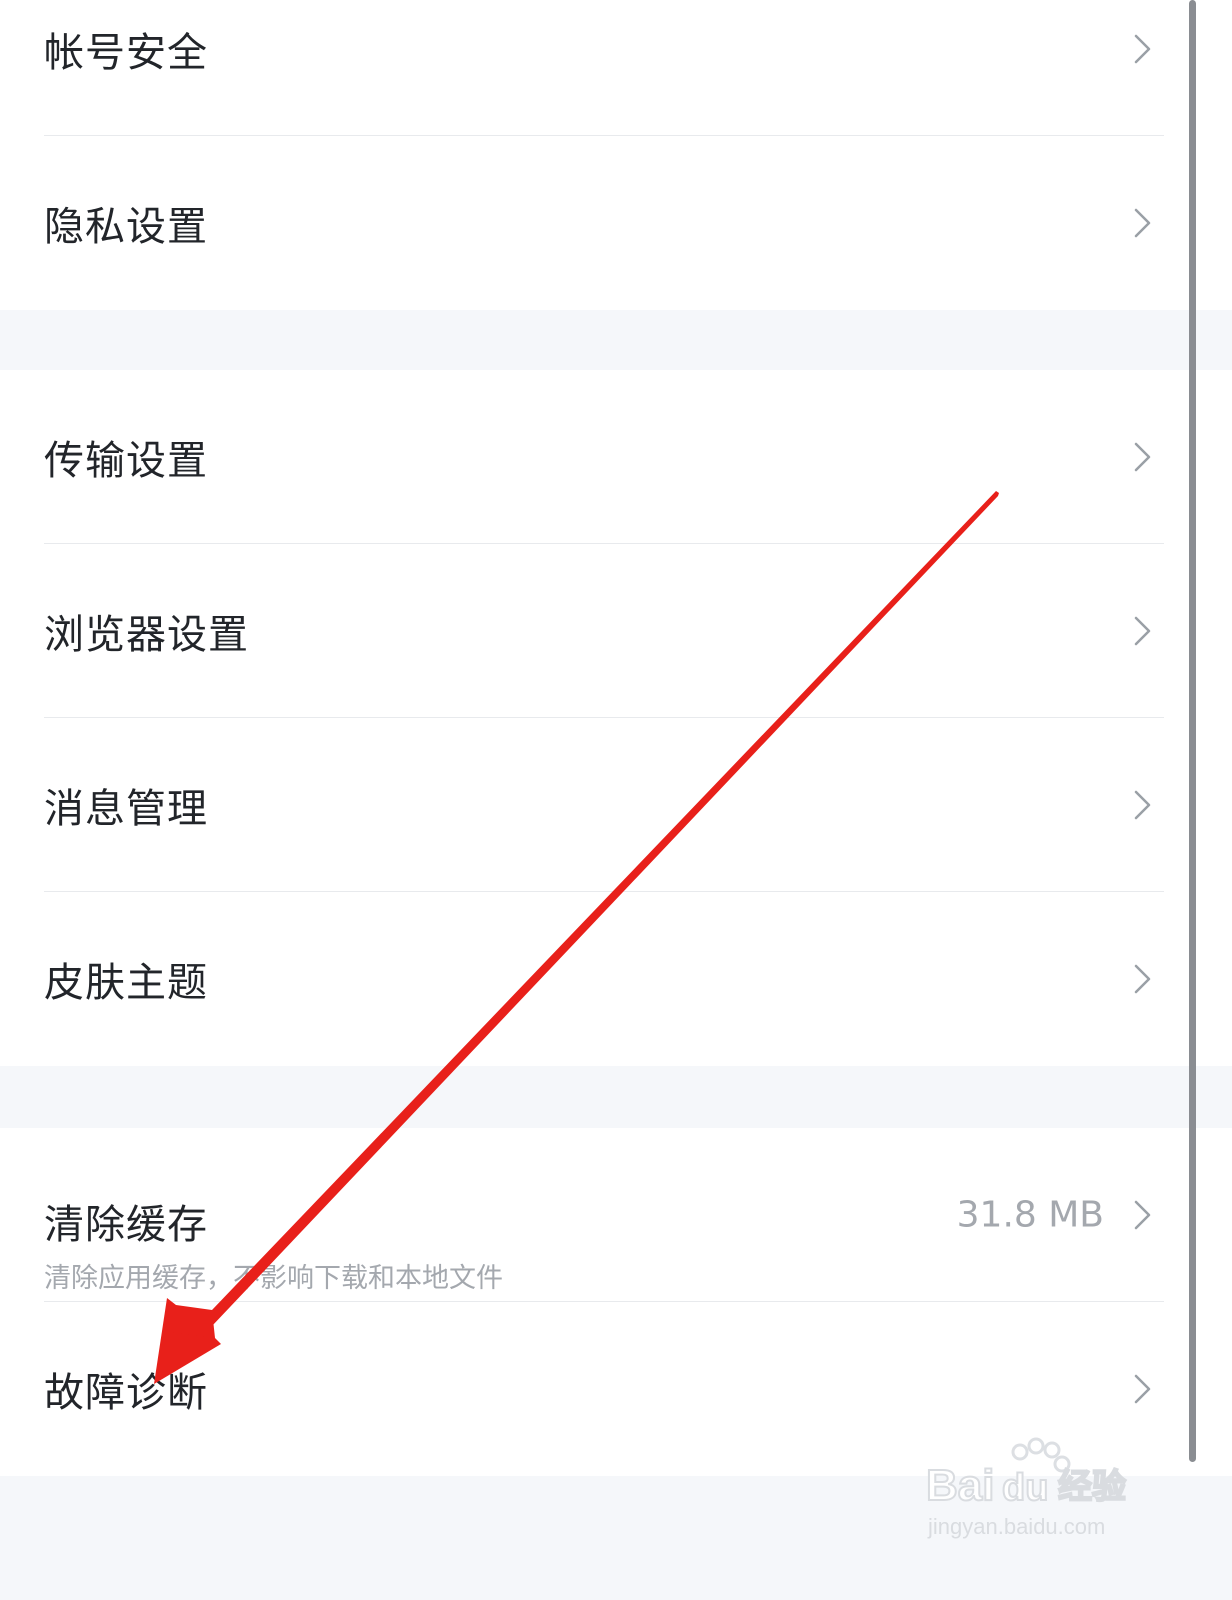  I want to click on settings-item-label: 故障诊断, so click(126, 1393).